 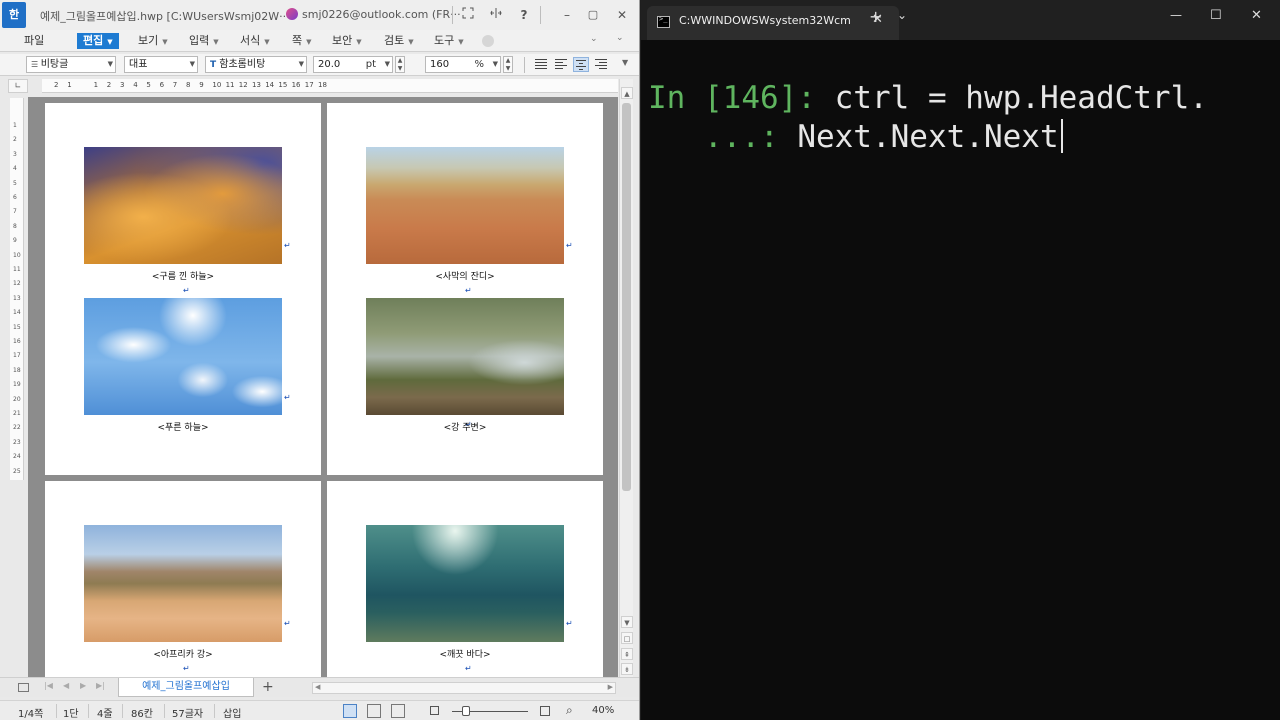 I want to click on expand-icon, so click(x=468, y=15).